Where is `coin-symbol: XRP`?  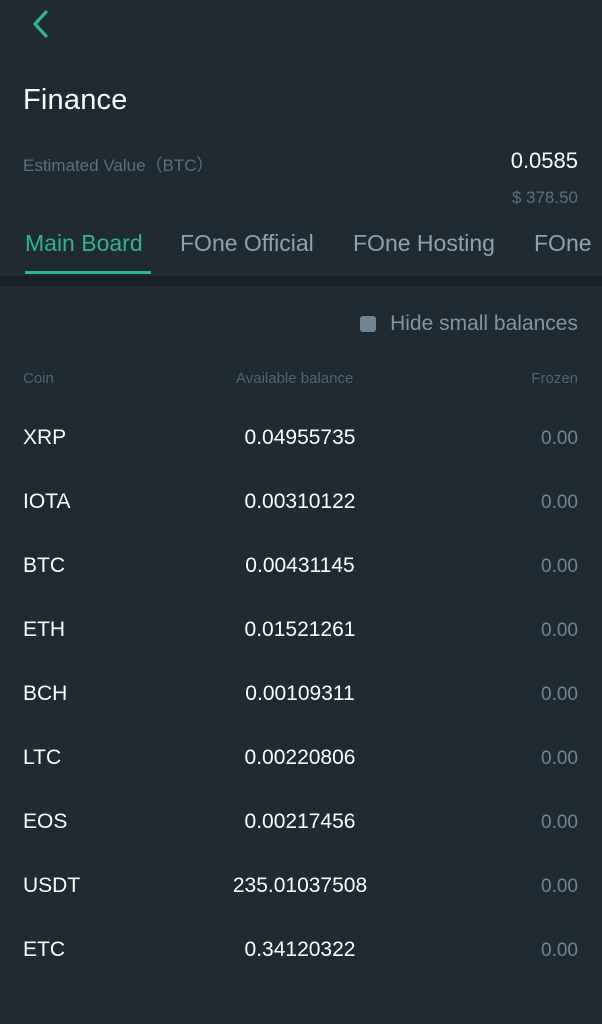
coin-symbol: XRP is located at coordinates (45, 437).